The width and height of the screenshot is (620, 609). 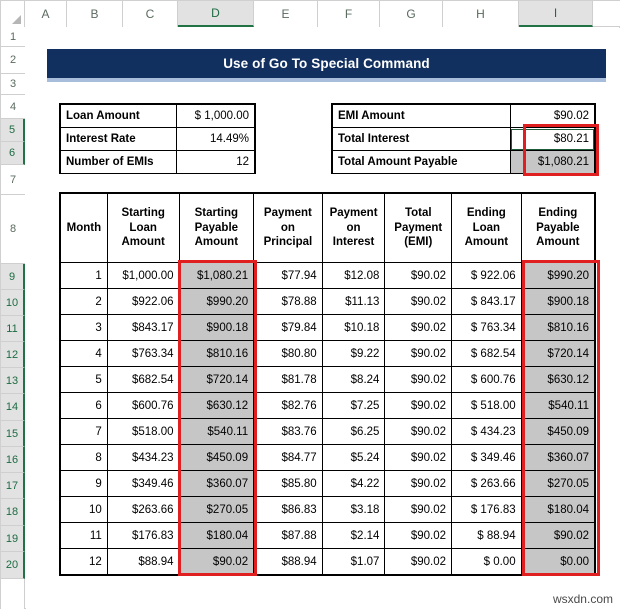 I want to click on amortization-header-cell: Ending Loan Amount, so click(x=486, y=228).